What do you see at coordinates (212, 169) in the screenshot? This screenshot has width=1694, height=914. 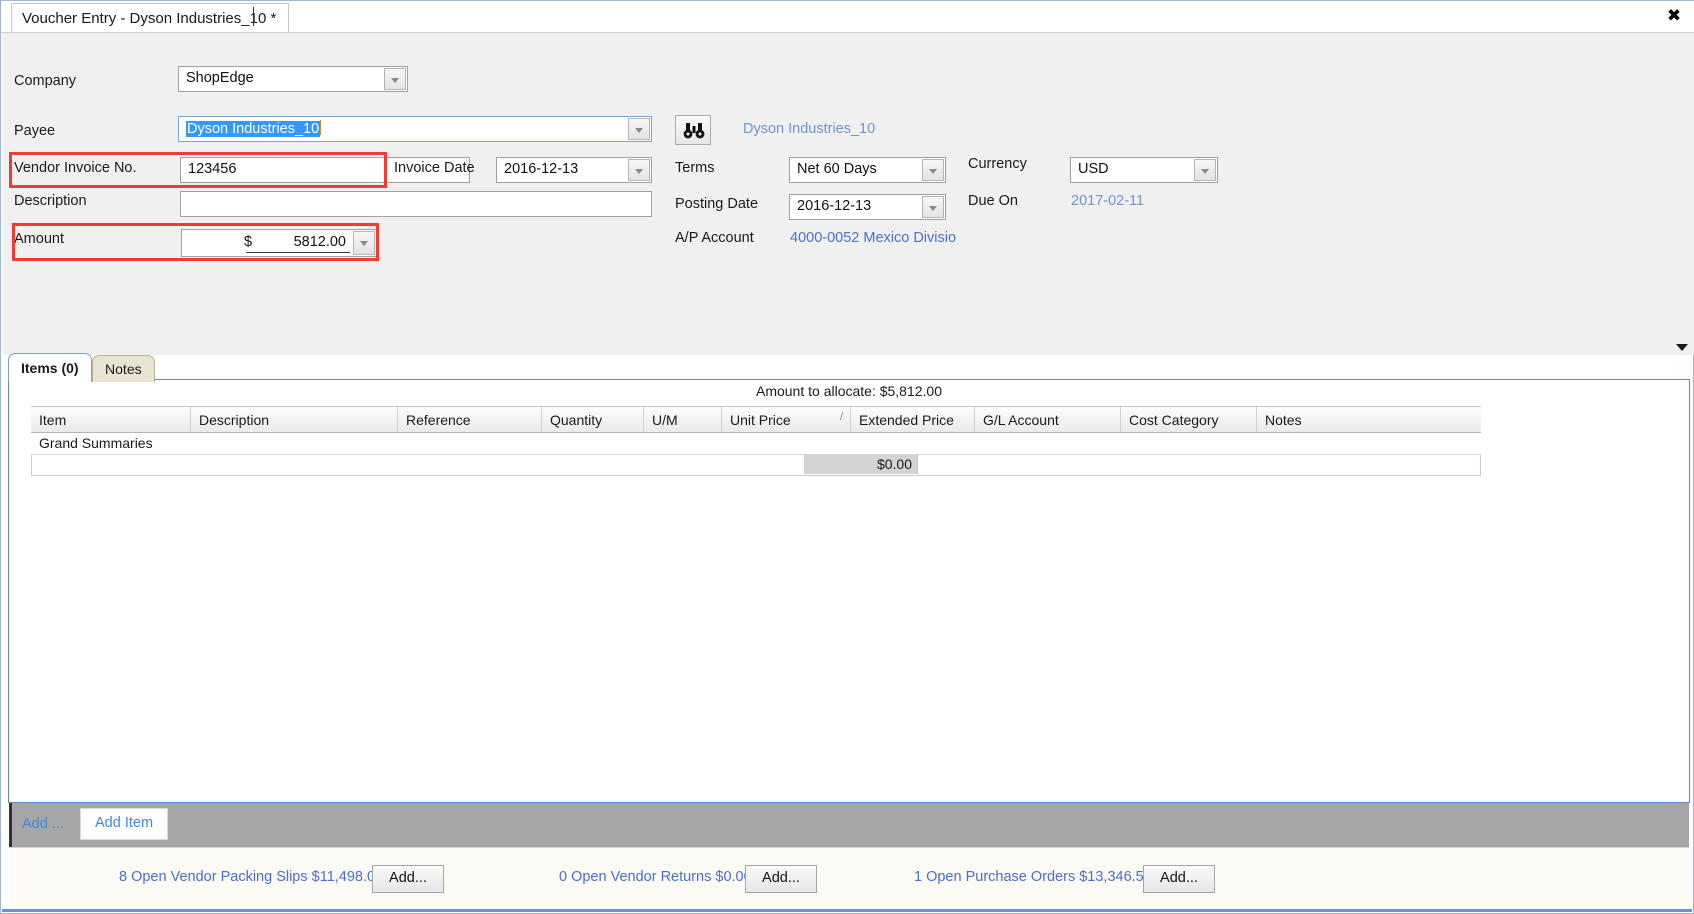 I see `vendor-invoice-no-value: 123456` at bounding box center [212, 169].